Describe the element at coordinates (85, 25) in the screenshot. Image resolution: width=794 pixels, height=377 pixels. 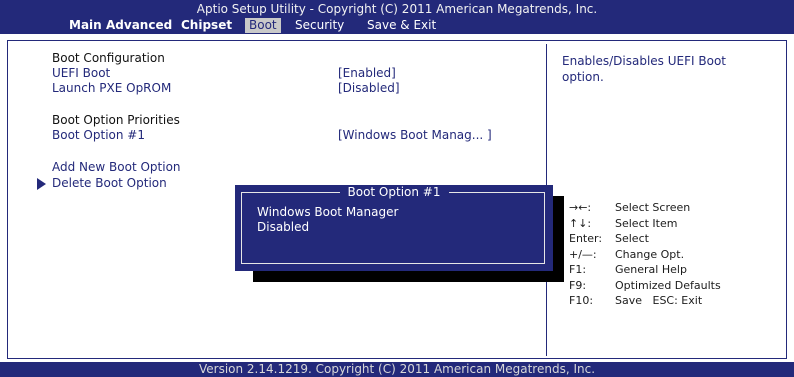
I see `tab-main: Main` at that location.